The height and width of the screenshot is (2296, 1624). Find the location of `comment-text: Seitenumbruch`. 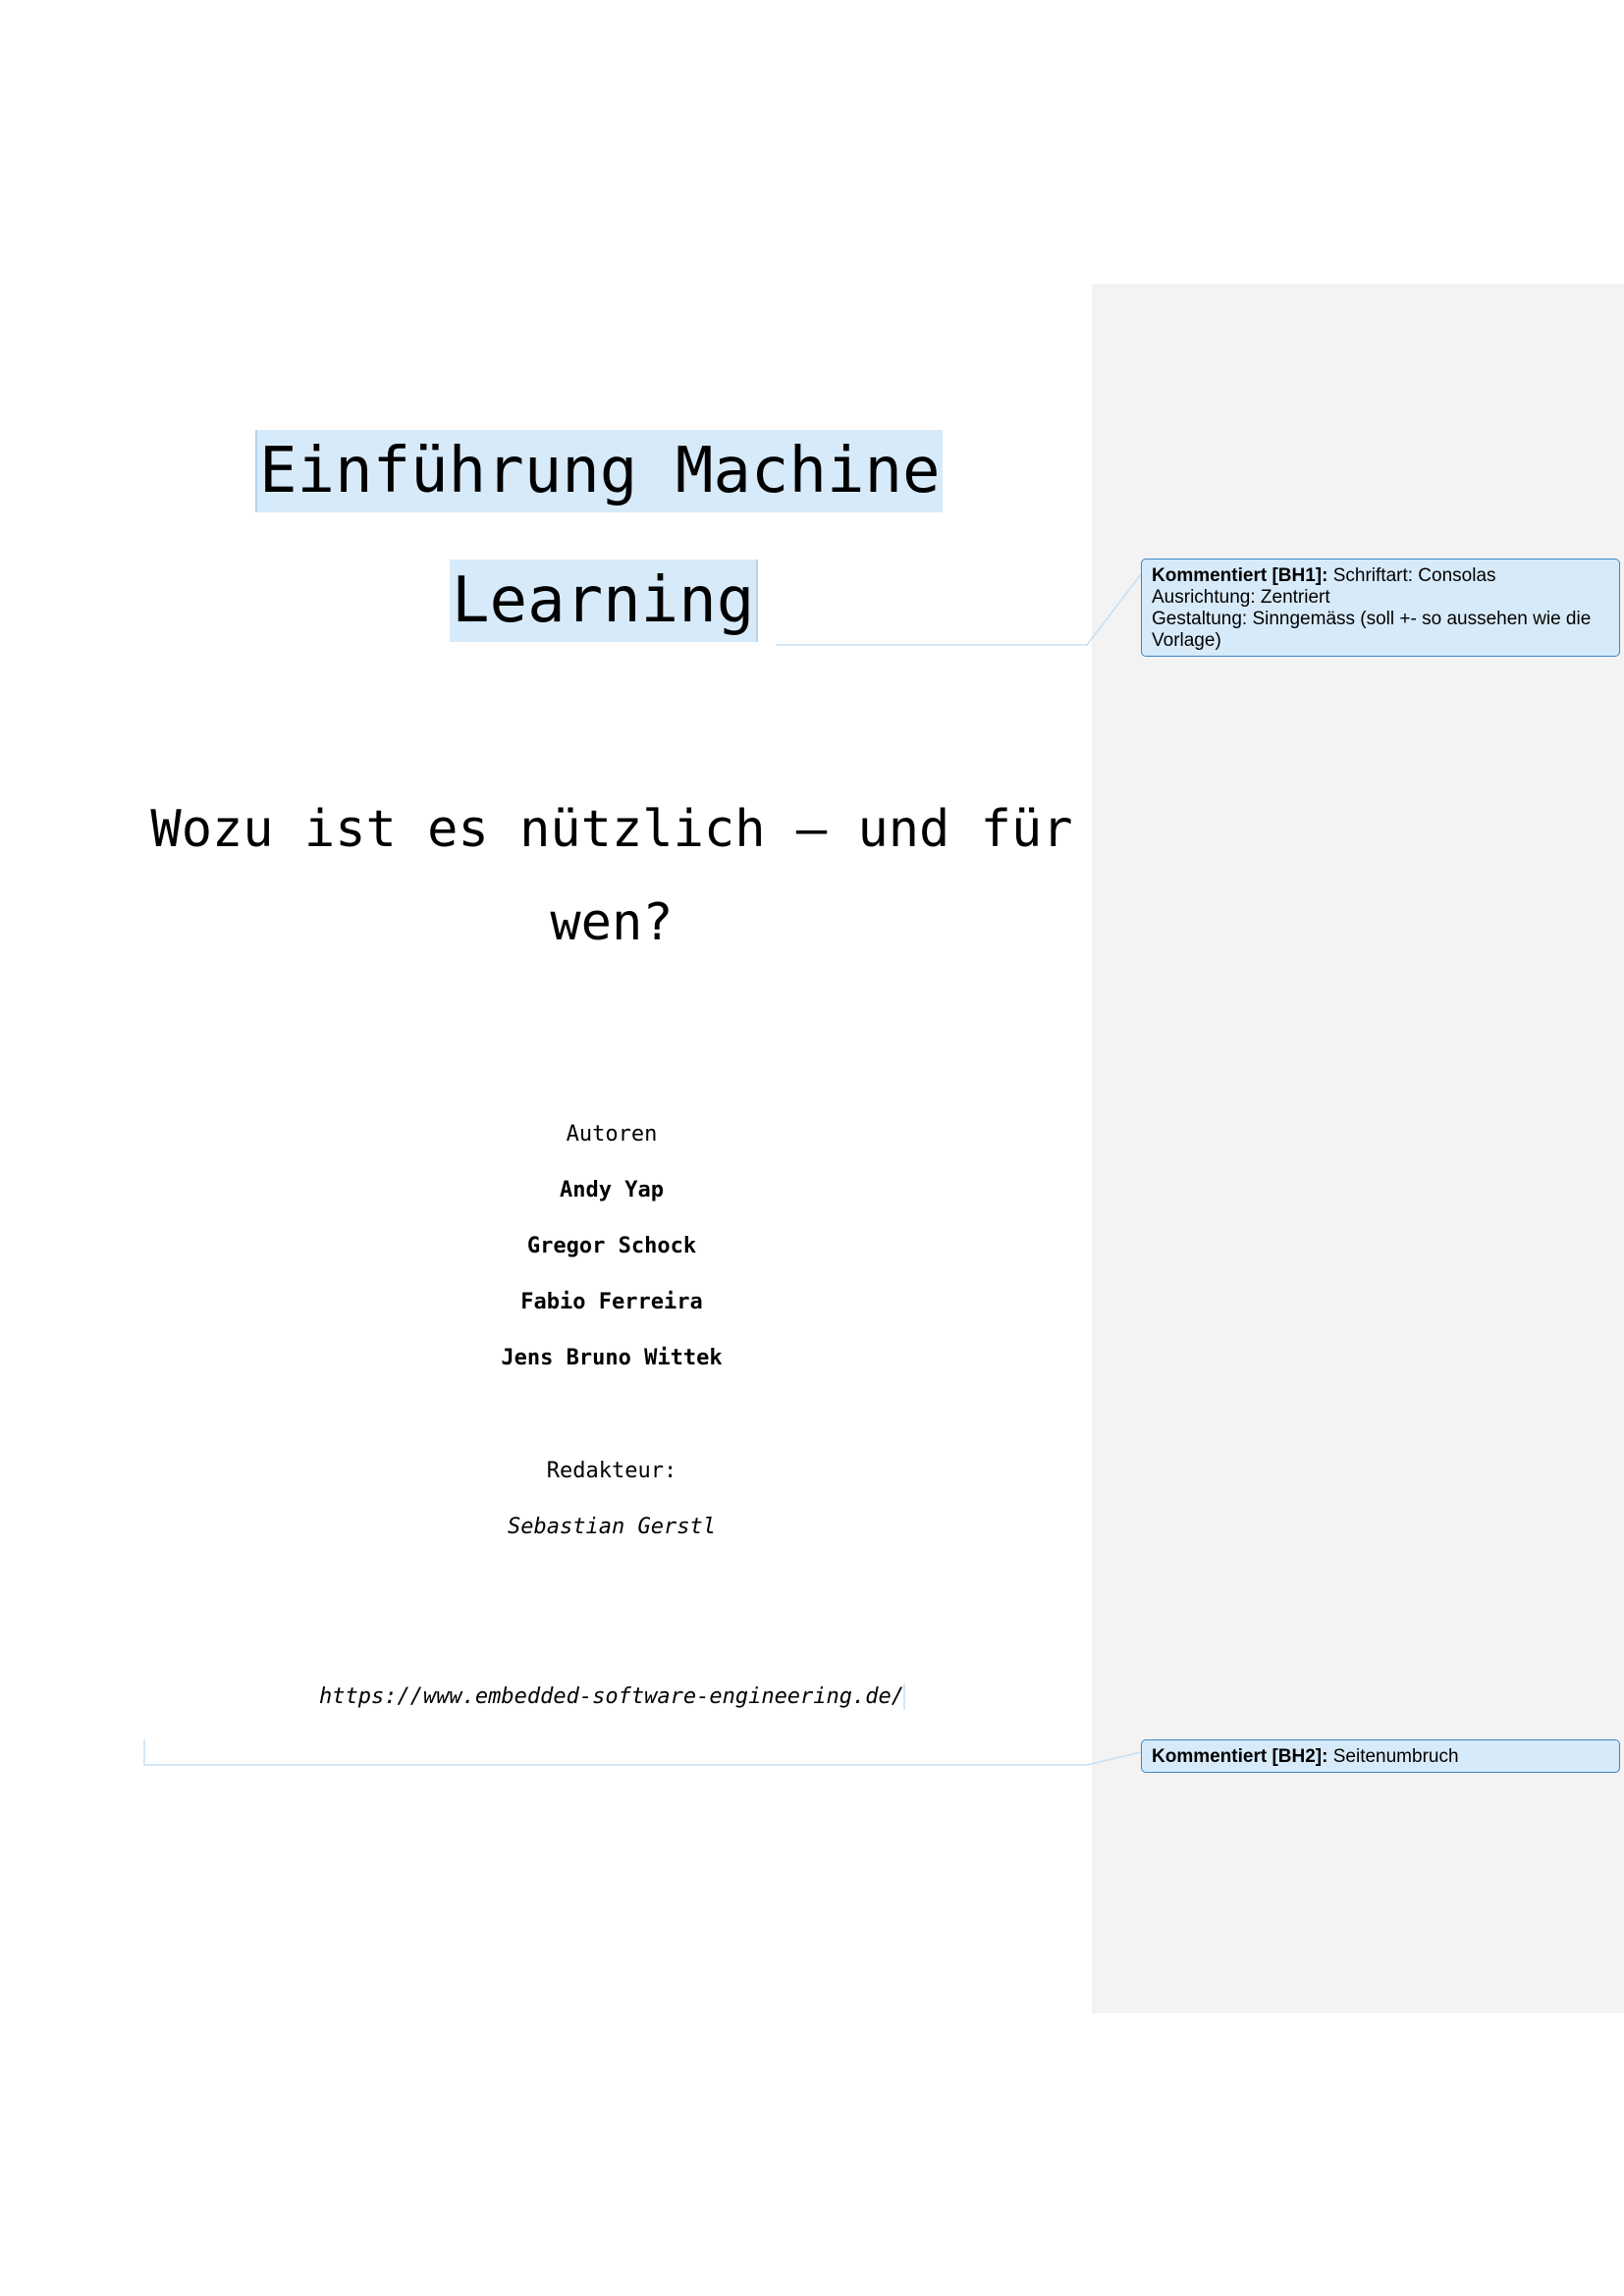

comment-text: Seitenumbruch is located at coordinates (1395, 1756).